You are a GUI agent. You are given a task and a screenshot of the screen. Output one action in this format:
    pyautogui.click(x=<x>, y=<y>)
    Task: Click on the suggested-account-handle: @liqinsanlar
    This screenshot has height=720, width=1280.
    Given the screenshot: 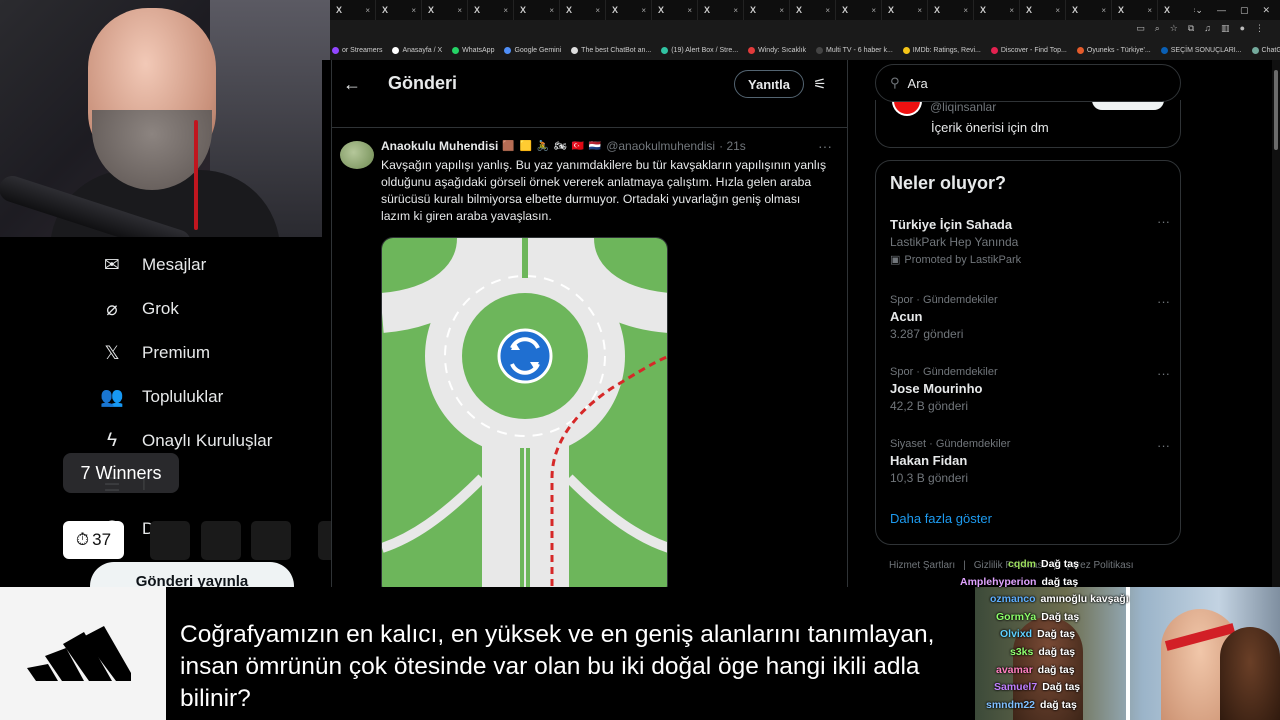 What is the action you would take?
    pyautogui.click(x=963, y=107)
    